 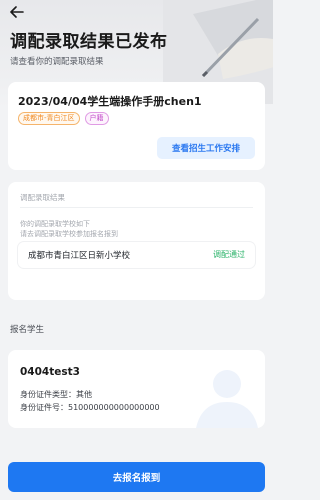 I want to click on result-description-1: 你的调配录取学校如下, so click(x=55, y=224).